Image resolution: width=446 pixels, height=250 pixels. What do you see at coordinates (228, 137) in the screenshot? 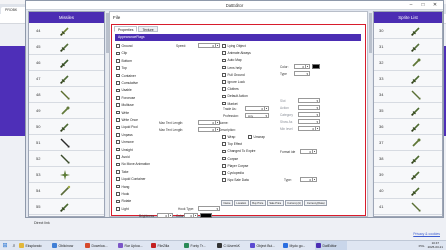
I see `flag-checkbox-wrap: Wrap` at bounding box center [228, 137].